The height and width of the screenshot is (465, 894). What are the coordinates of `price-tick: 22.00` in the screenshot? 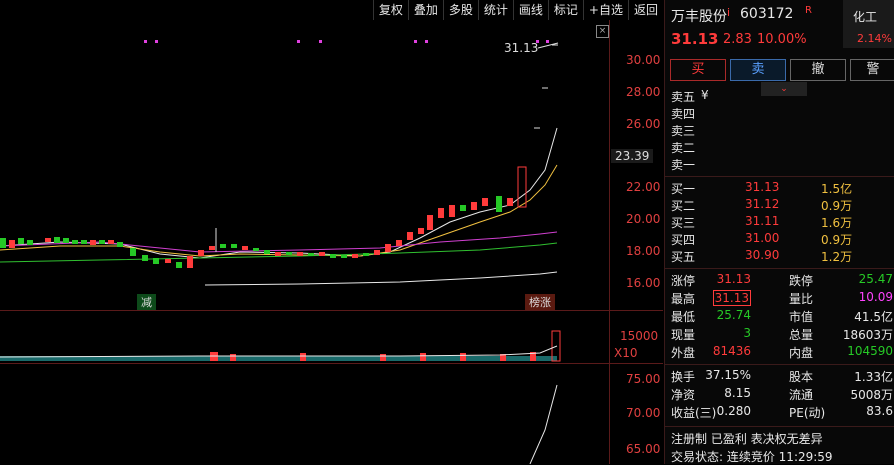 It's located at (643, 187).